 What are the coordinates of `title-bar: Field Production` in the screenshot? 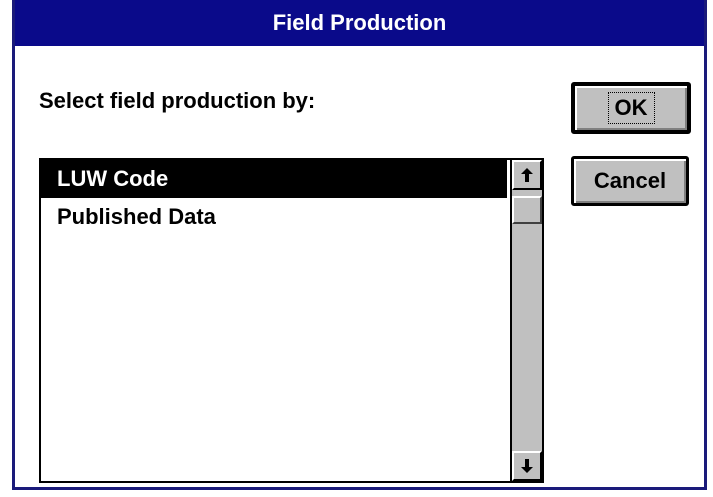 It's located at (359, 23).